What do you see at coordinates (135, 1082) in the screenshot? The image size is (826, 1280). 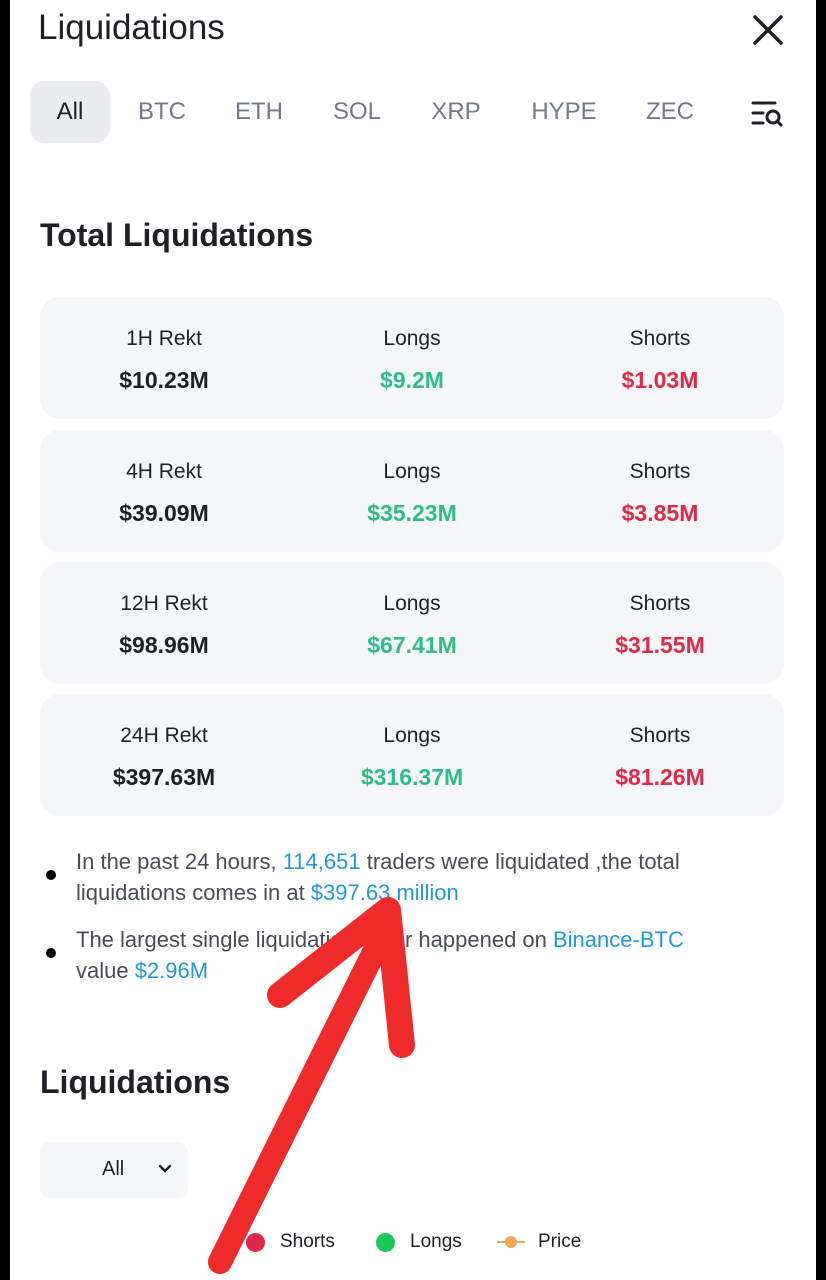 I see `liquidations-chart-title: Liquidations` at bounding box center [135, 1082].